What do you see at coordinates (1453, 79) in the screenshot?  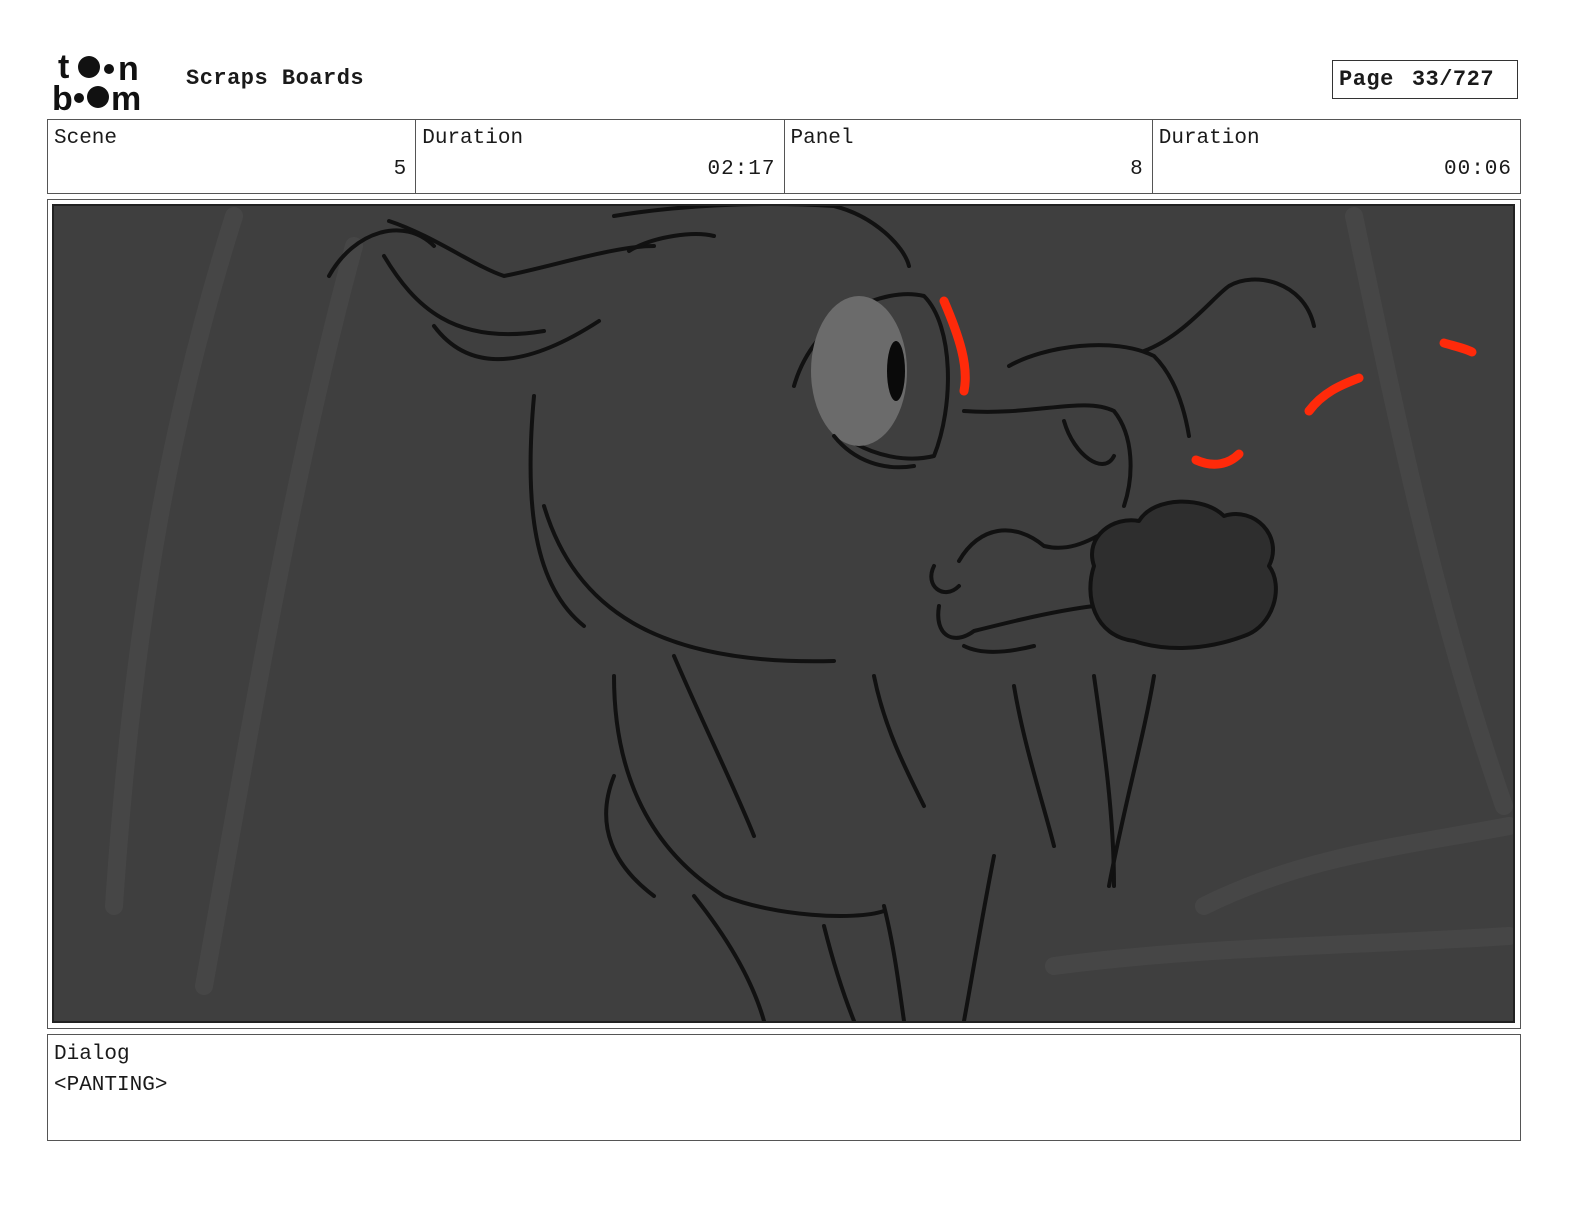 I see `page-number: 33/727` at bounding box center [1453, 79].